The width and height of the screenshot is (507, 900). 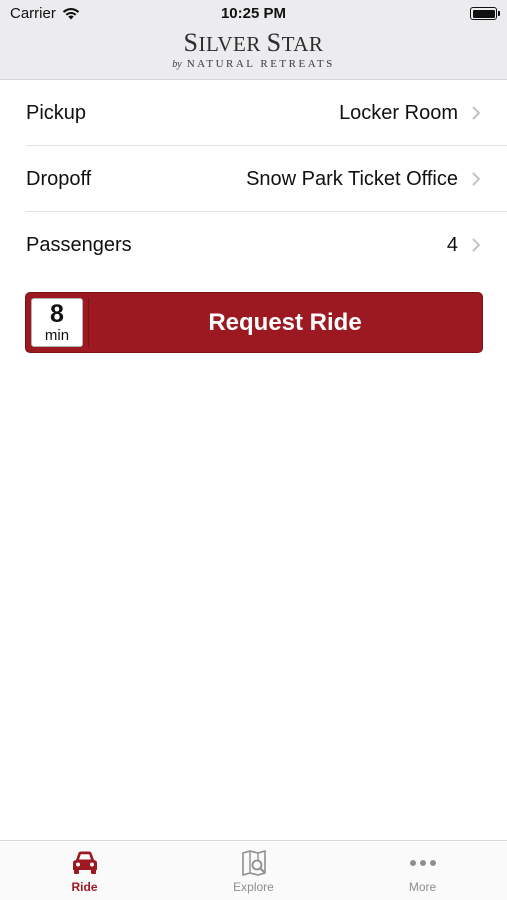 I want to click on passengers-label: Passengers, so click(x=79, y=244).